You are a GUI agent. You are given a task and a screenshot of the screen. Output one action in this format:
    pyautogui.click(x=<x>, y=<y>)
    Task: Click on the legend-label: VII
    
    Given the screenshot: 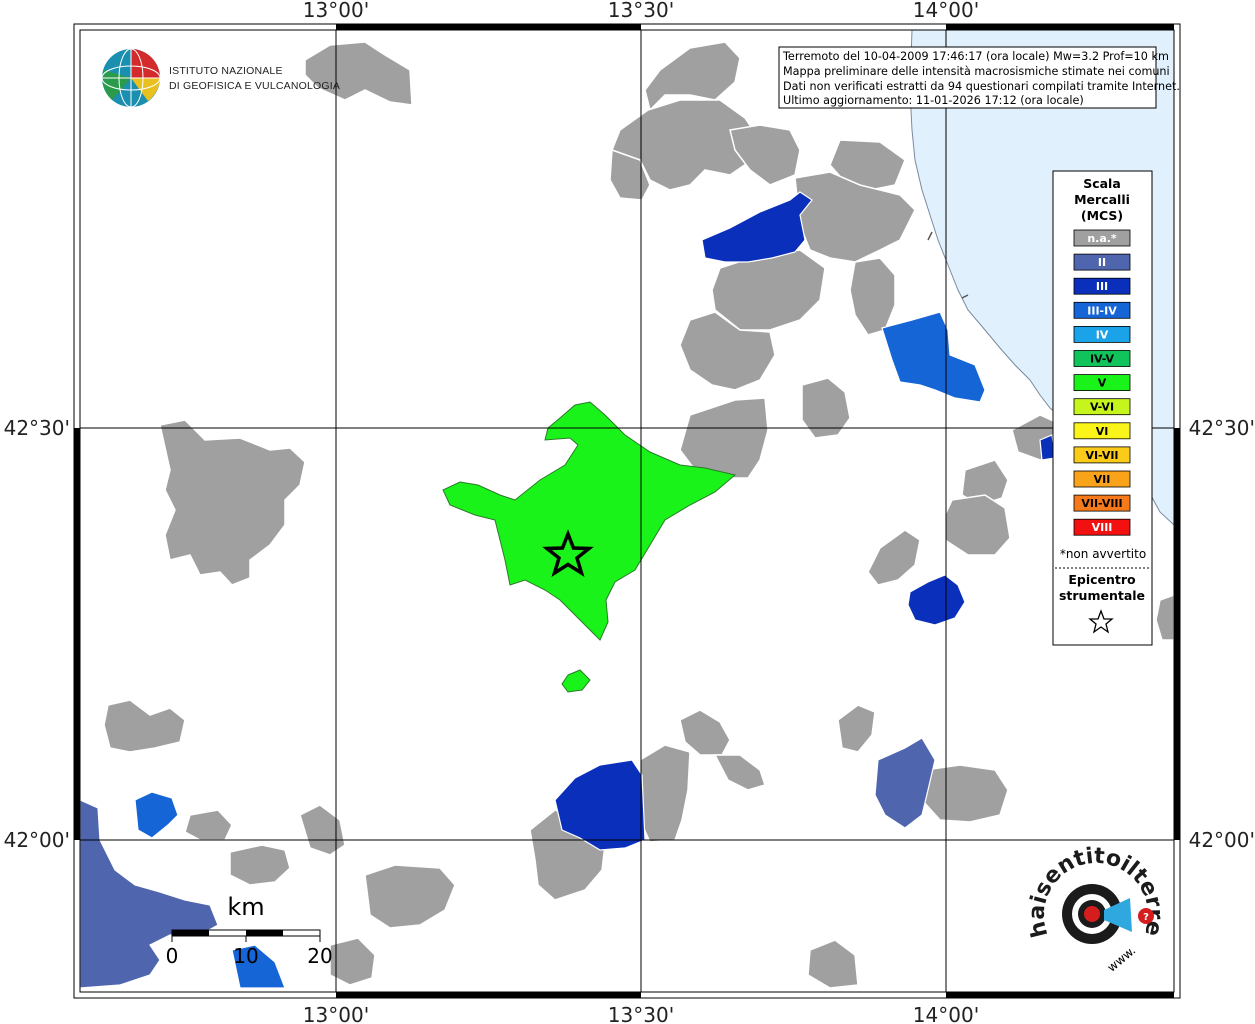 What is the action you would take?
    pyautogui.click(x=1102, y=479)
    